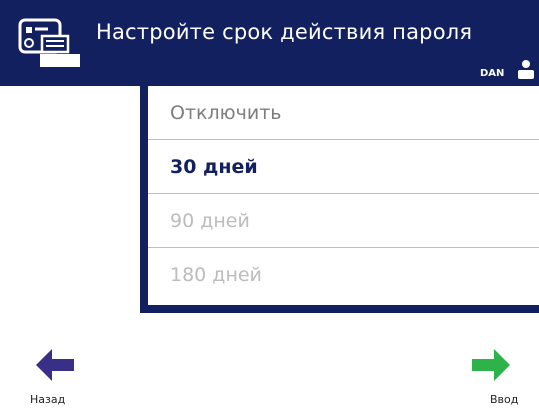  I want to click on enter-arrow-icon, so click(491, 365).